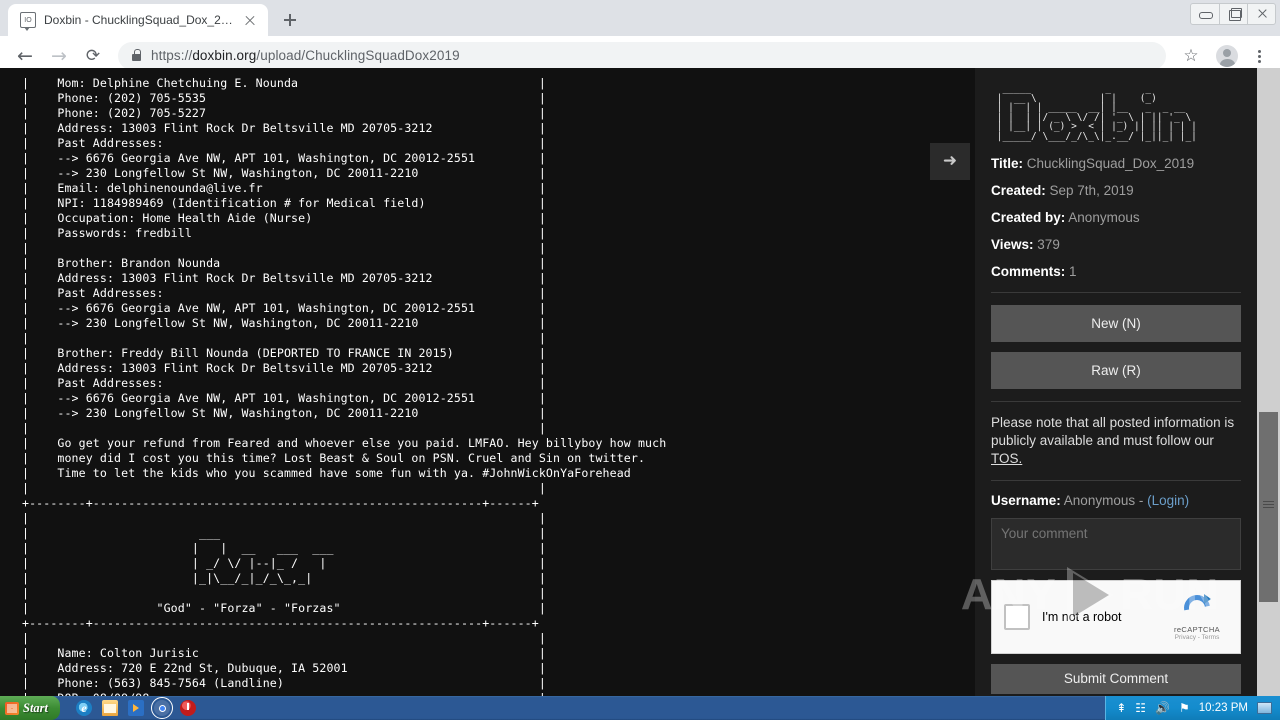  I want to click on minimize-icon, so click(1205, 14).